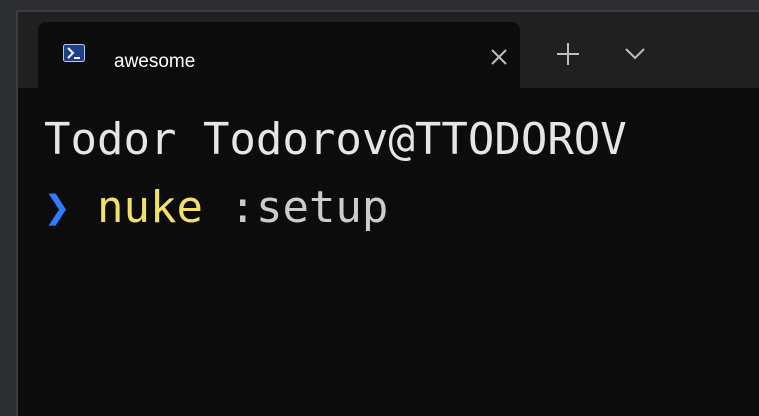  Describe the element at coordinates (150, 207) in the screenshot. I see `command-name: nuke` at that location.